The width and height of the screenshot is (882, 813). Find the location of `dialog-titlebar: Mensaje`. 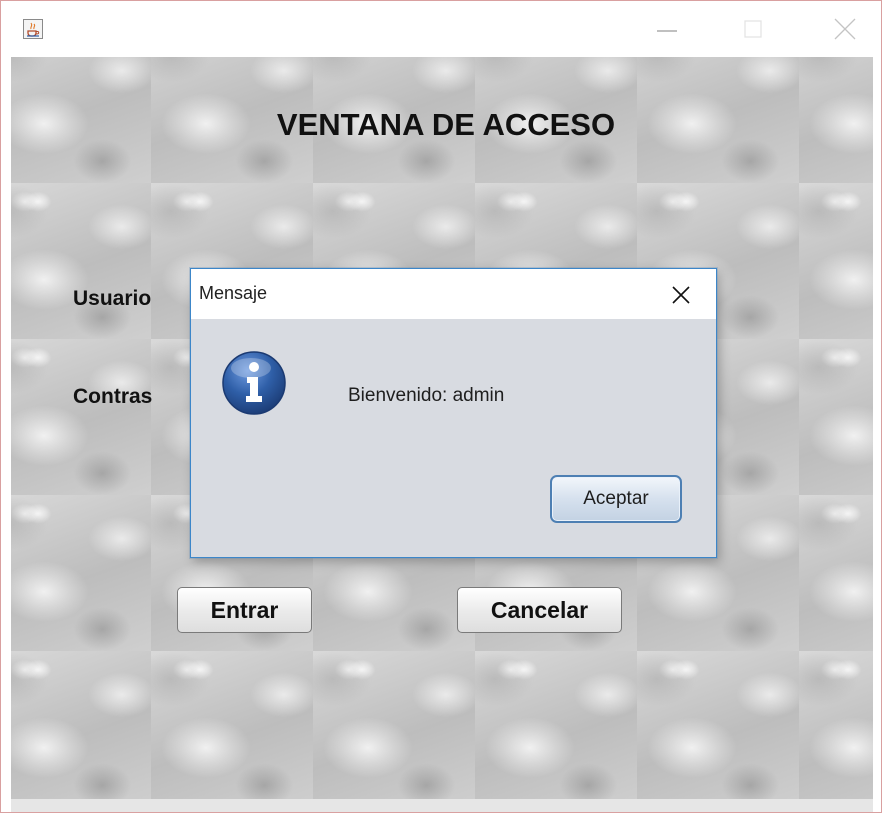

dialog-titlebar: Mensaje is located at coordinates (453, 294).